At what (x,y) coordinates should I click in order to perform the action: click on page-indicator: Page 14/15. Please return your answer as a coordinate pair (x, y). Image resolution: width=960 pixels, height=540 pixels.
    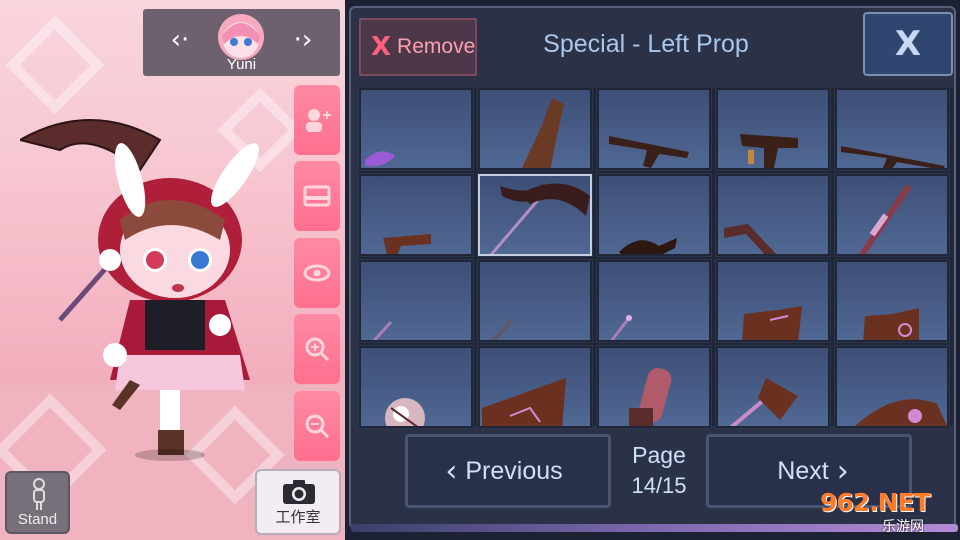
    Looking at the image, I should click on (659, 471).